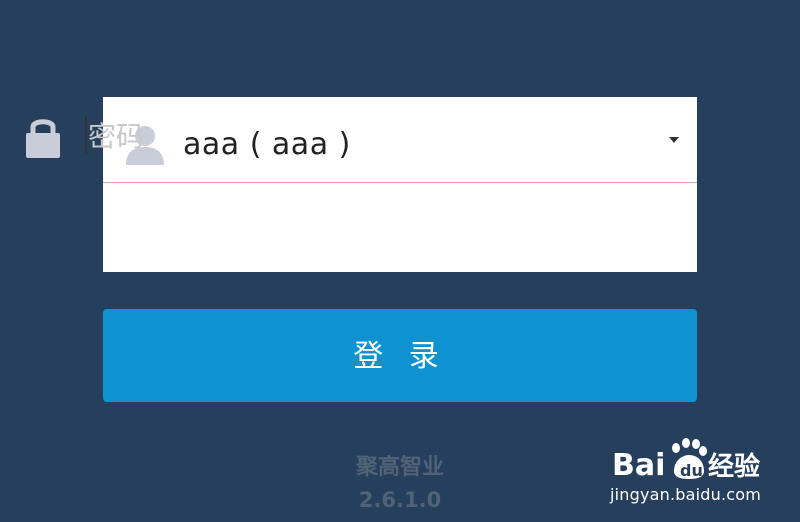 The width and height of the screenshot is (800, 522). I want to click on company-name: 聚高智业, so click(399, 467).